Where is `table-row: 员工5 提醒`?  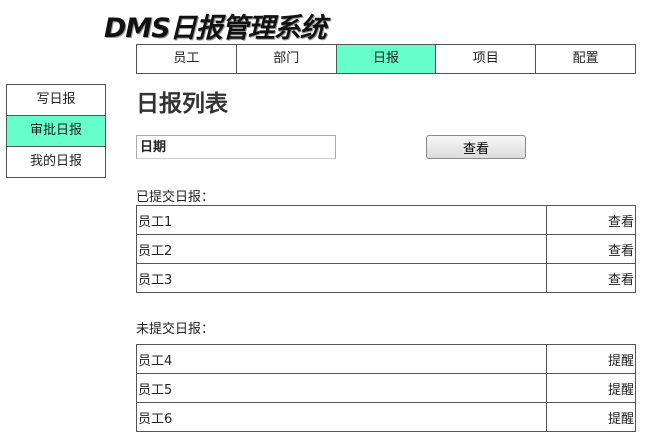
table-row: 员工5 提醒 is located at coordinates (386, 388).